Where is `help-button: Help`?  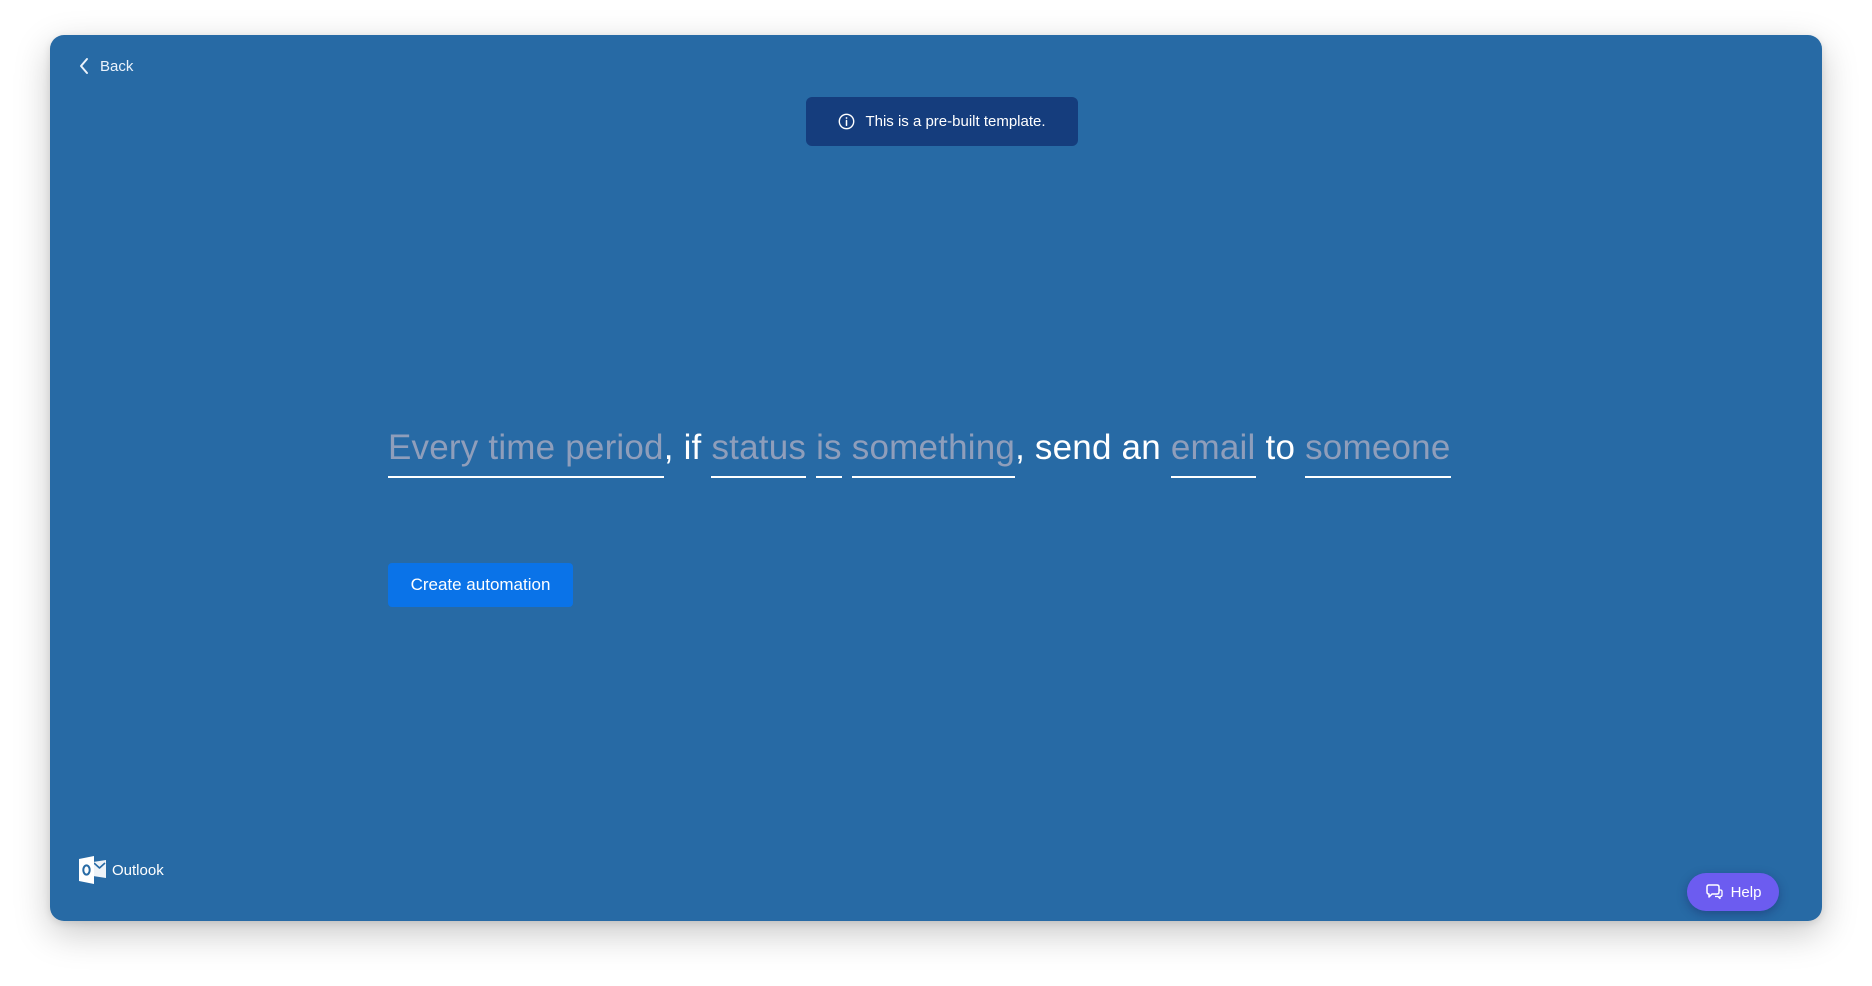 help-button: Help is located at coordinates (1733, 892).